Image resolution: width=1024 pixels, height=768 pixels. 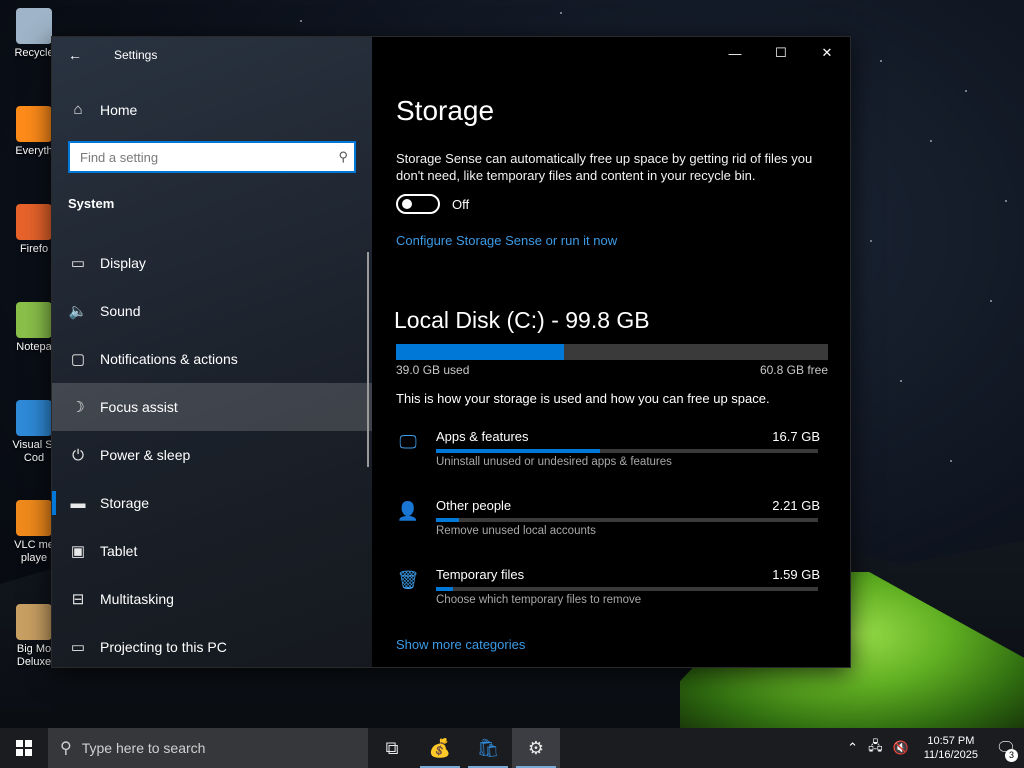 I want to click on nav-item-label: Multitasking, so click(x=137, y=599).